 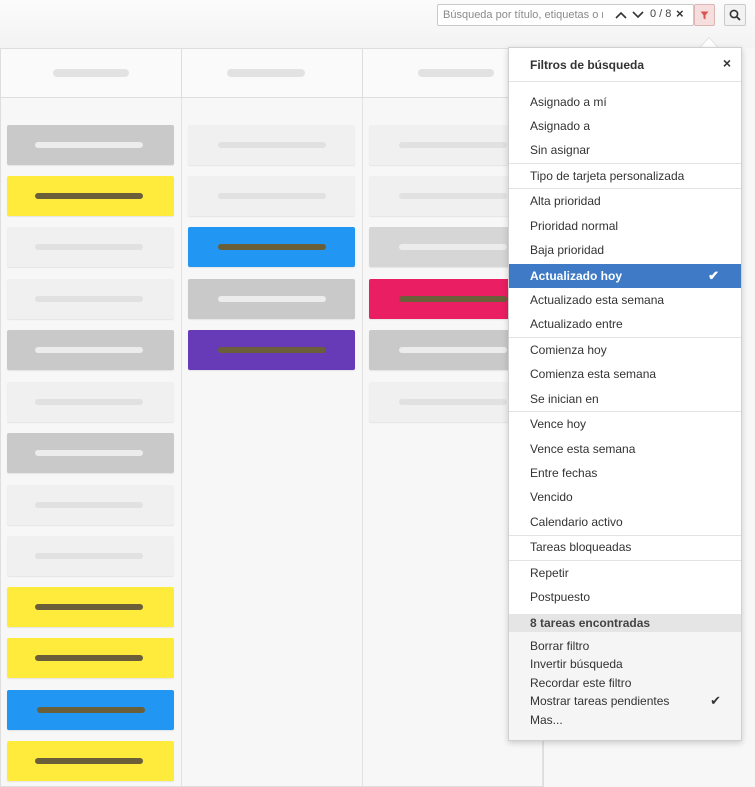 I want to click on search-box: 0 / 8 ×, so click(x=565, y=15).